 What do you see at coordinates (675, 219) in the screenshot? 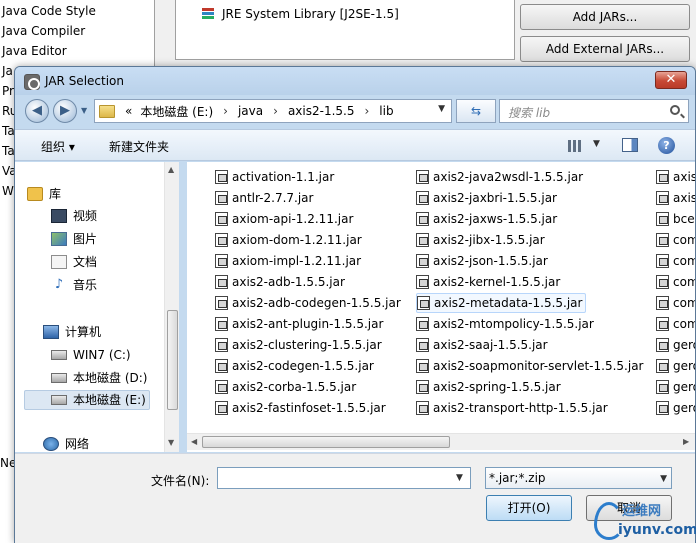
I see `file-item: bcel-` at bounding box center [675, 219].